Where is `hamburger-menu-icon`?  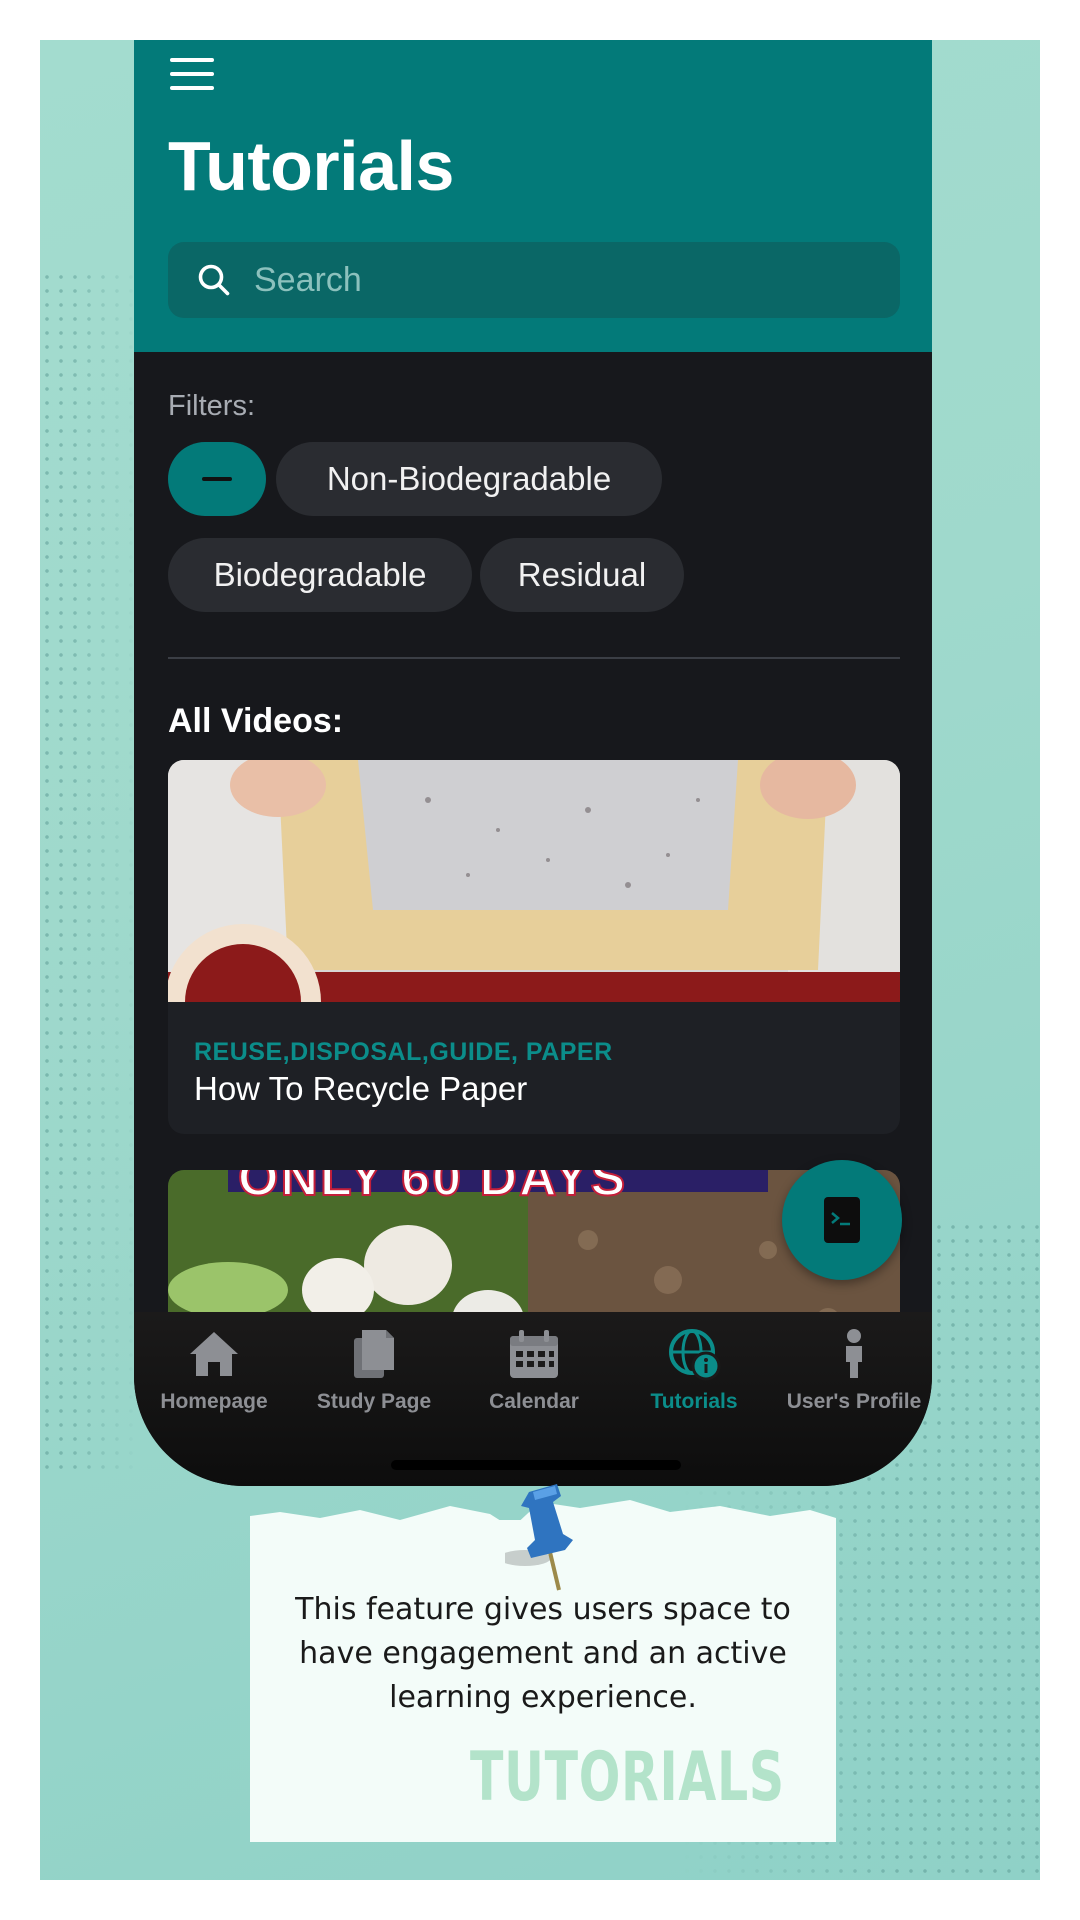 hamburger-menu-icon is located at coordinates (192, 75).